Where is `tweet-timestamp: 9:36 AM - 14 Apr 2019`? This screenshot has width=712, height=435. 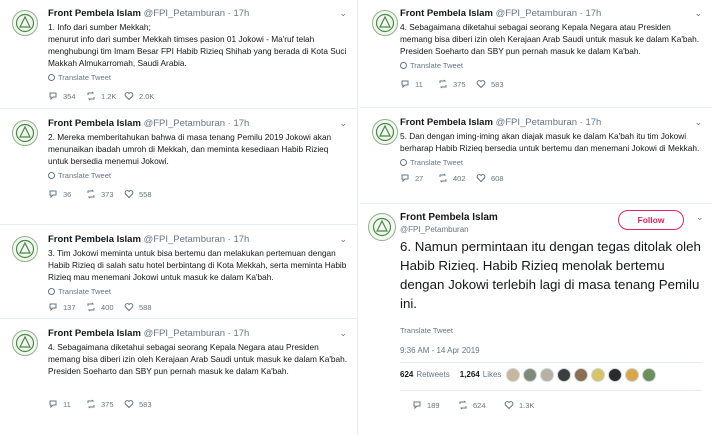
tweet-timestamp: 9:36 AM - 14 Apr 2019 is located at coordinates (440, 350).